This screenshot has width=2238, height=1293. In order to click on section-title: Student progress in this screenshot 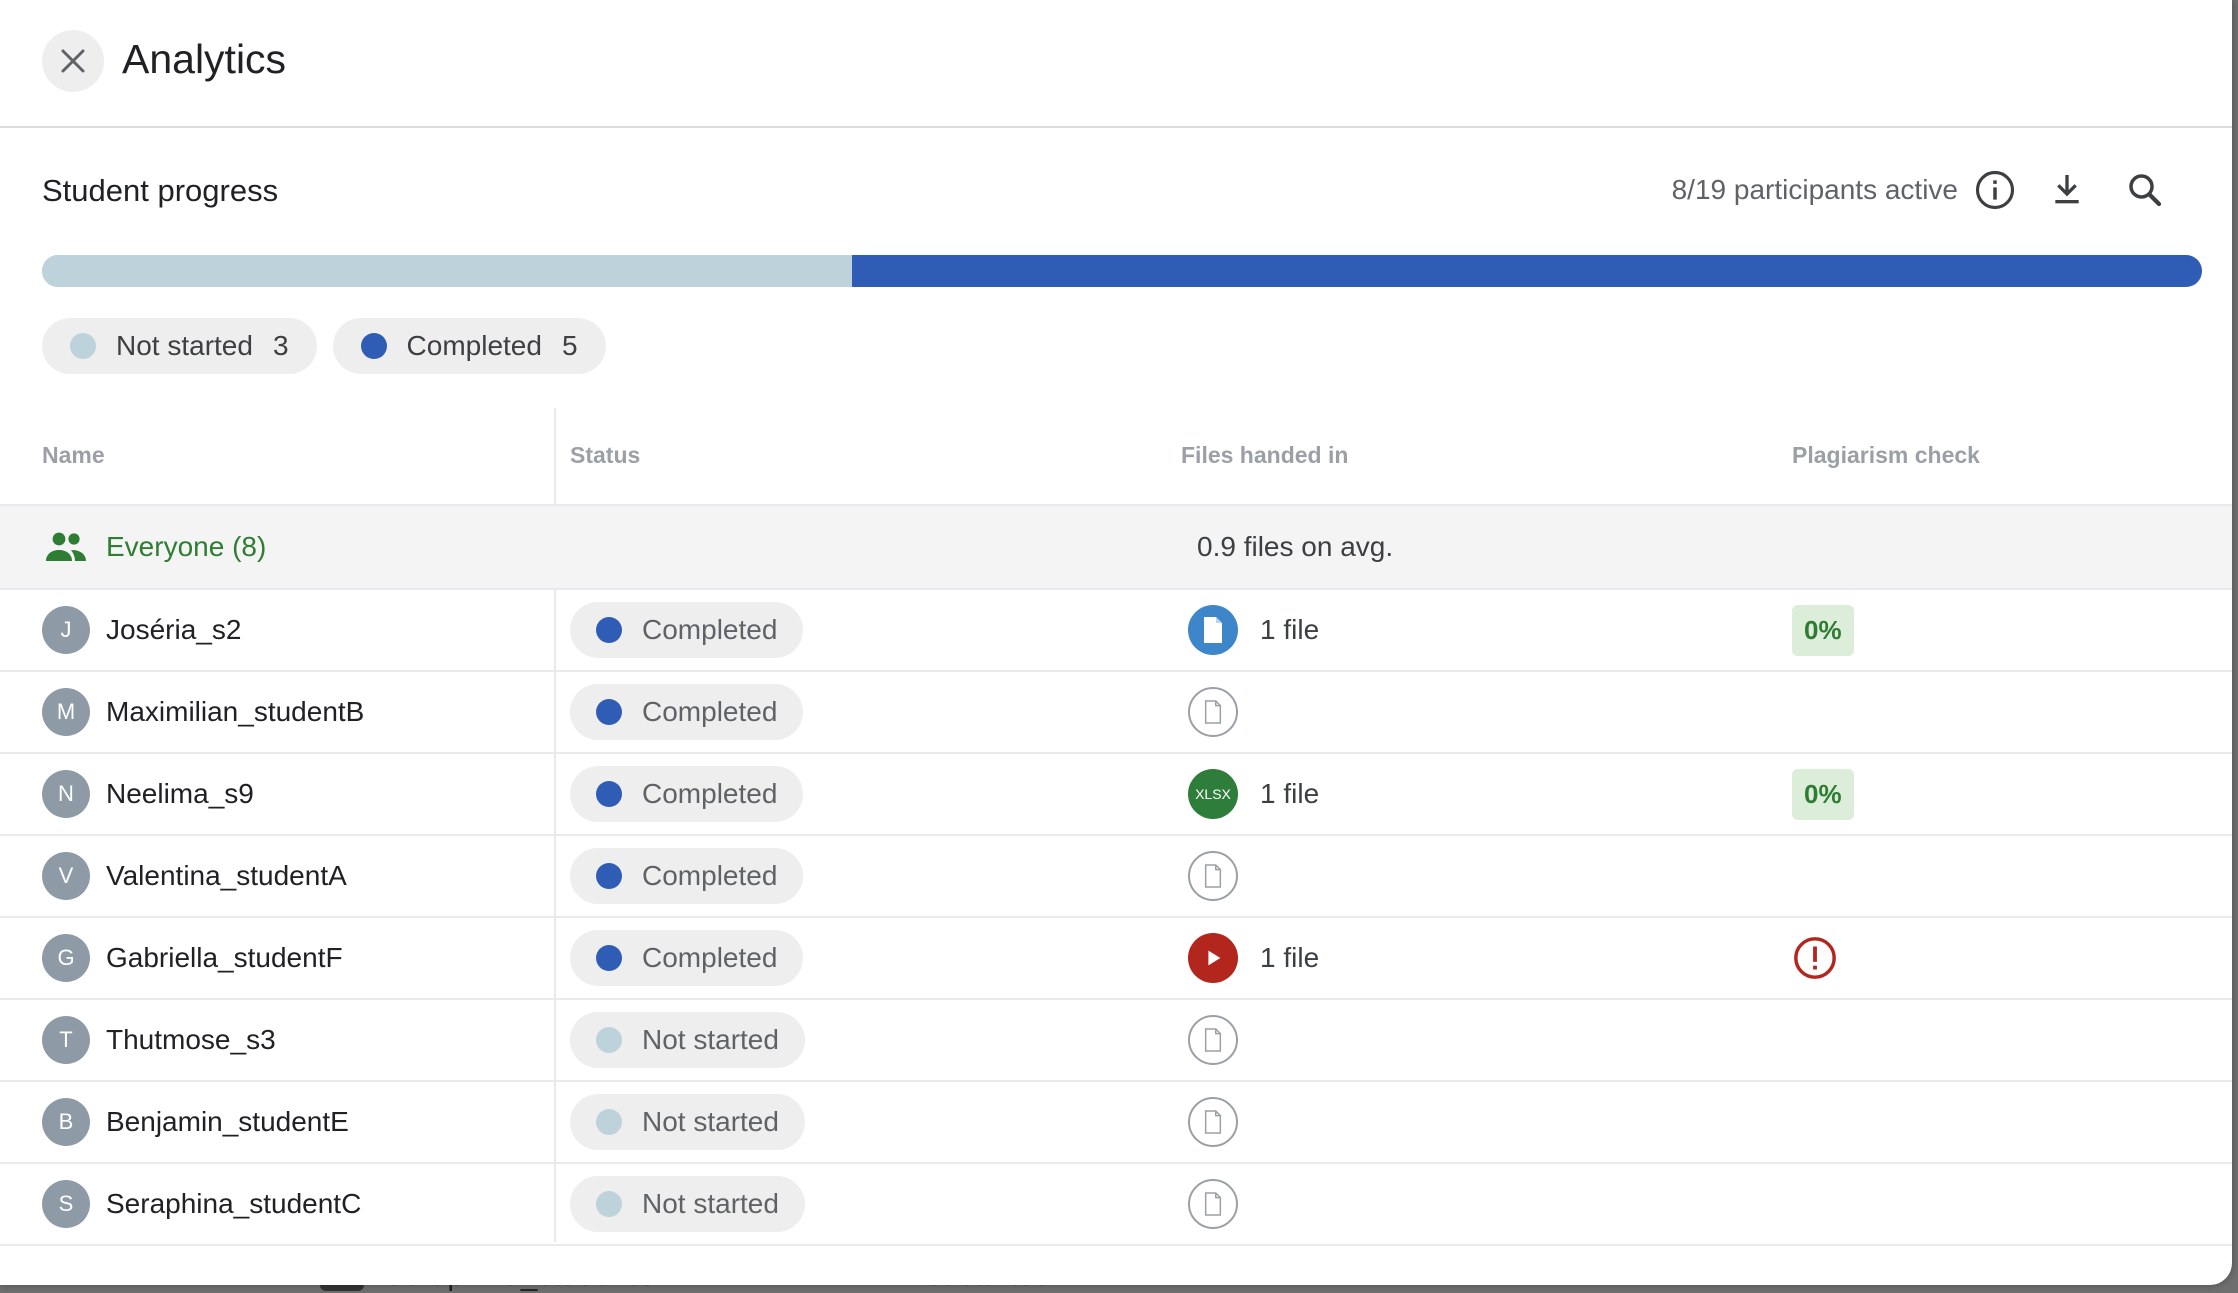, I will do `click(160, 190)`.